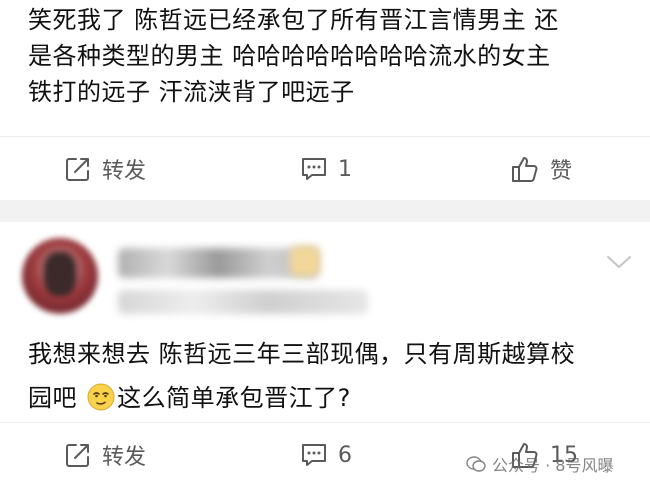  I want to click on post-text-line: 笑死我了 陈哲远已经承包了所有晋江言情男主 还, so click(293, 20).